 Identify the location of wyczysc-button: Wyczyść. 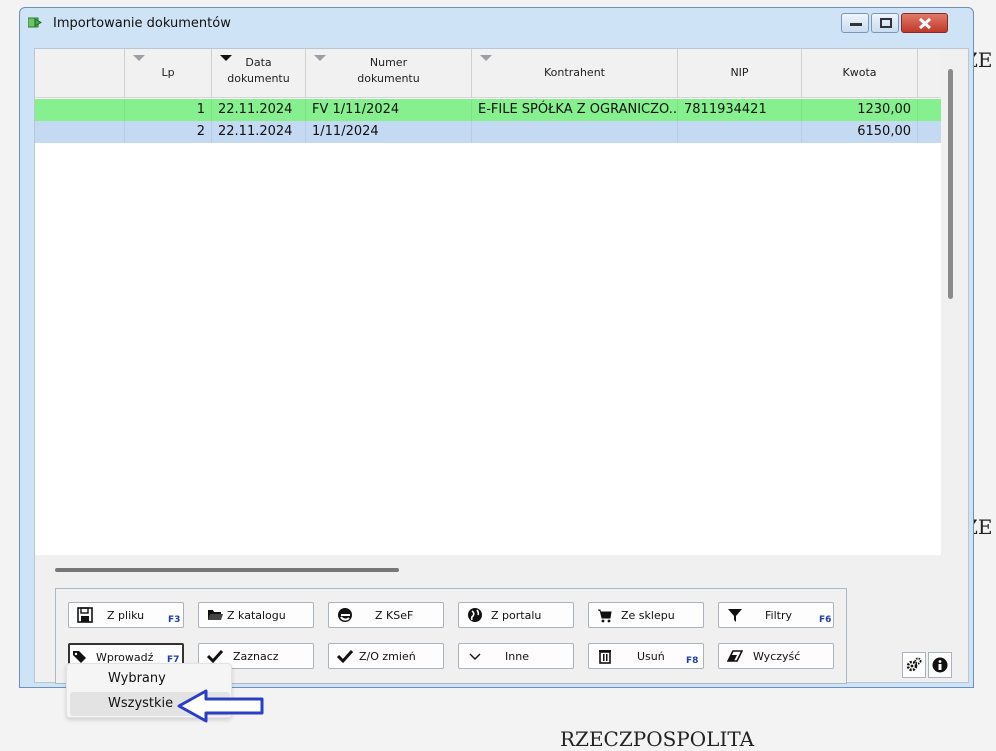
(776, 656).